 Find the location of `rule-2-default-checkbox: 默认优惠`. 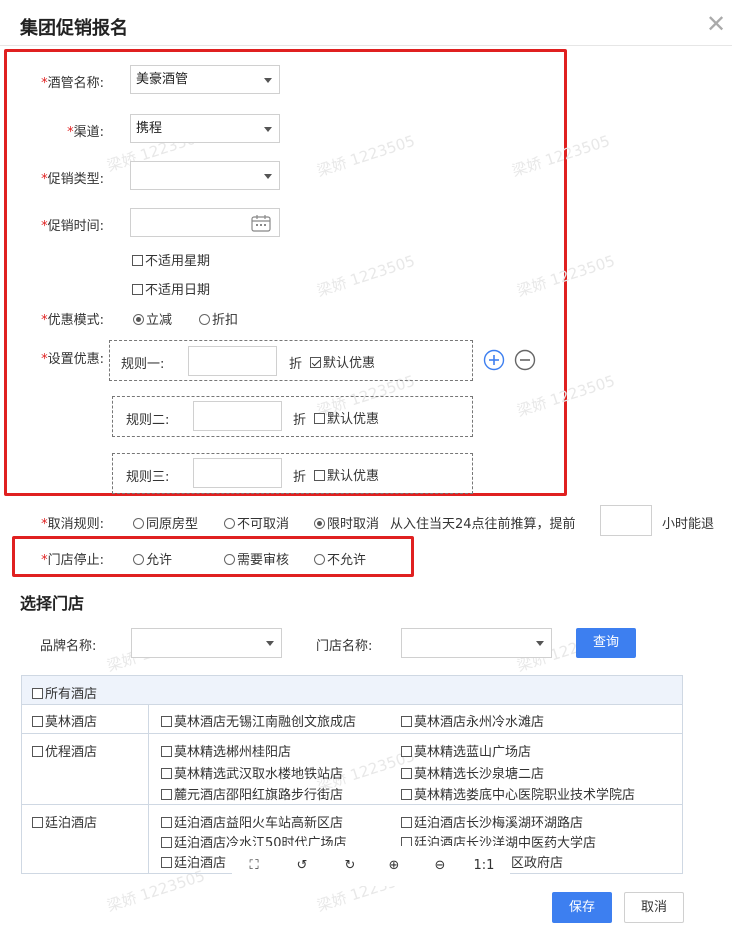

rule-2-default-checkbox: 默认优惠 is located at coordinates (346, 417).